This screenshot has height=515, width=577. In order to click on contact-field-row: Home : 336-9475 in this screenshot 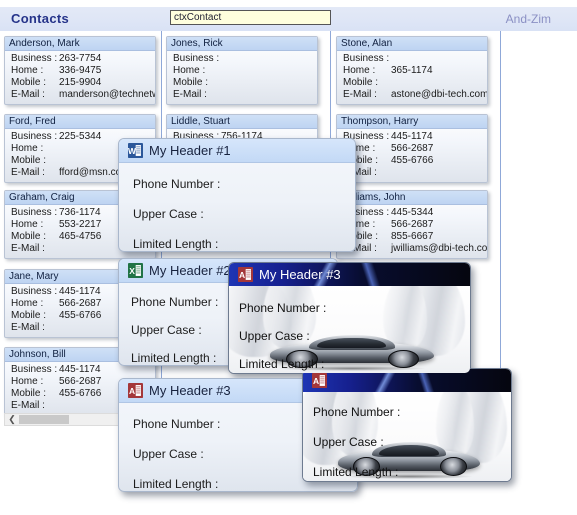, I will do `click(80, 71)`.